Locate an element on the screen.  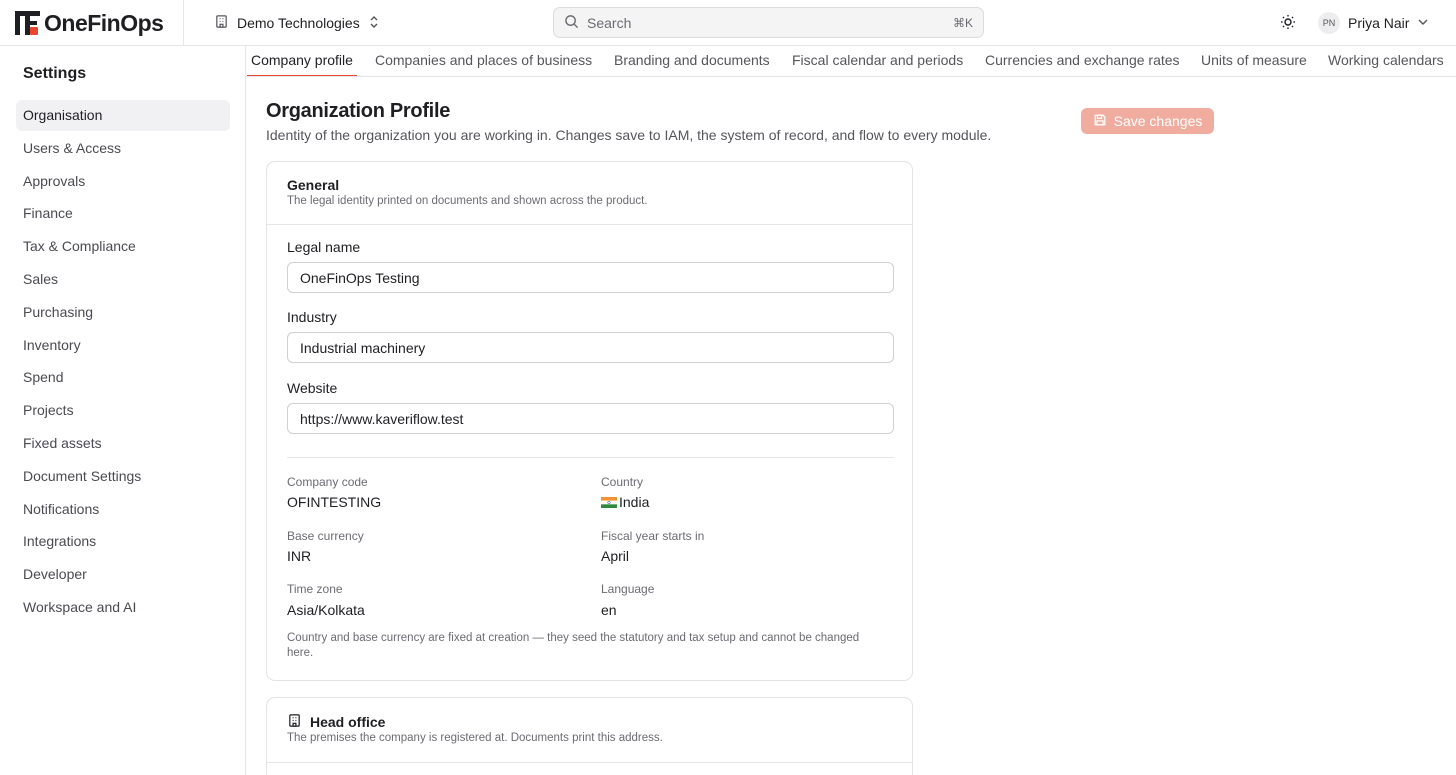
sidebar-item-tax-compliance: Tax & Compliance is located at coordinates (123, 246).